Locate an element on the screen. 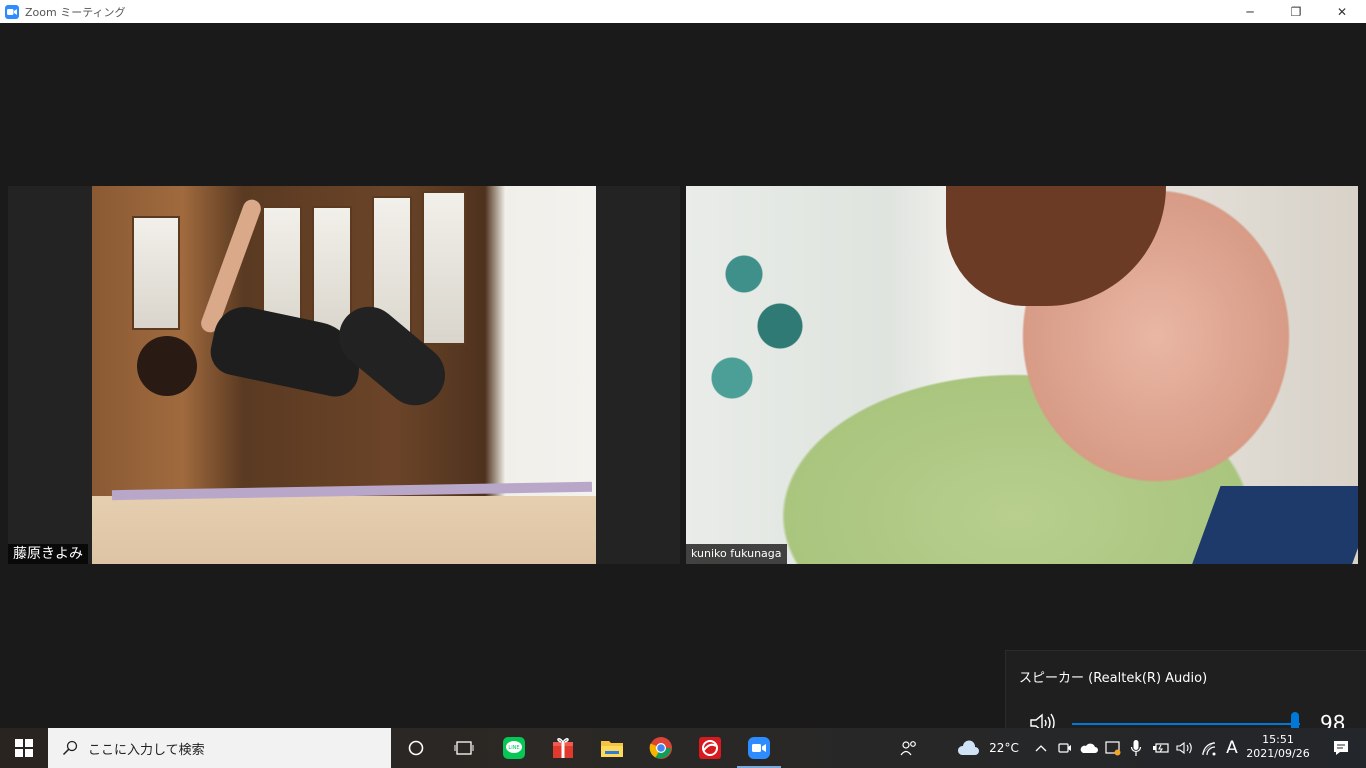 The height and width of the screenshot is (768, 1366). gift-app-button is located at coordinates (563, 748).